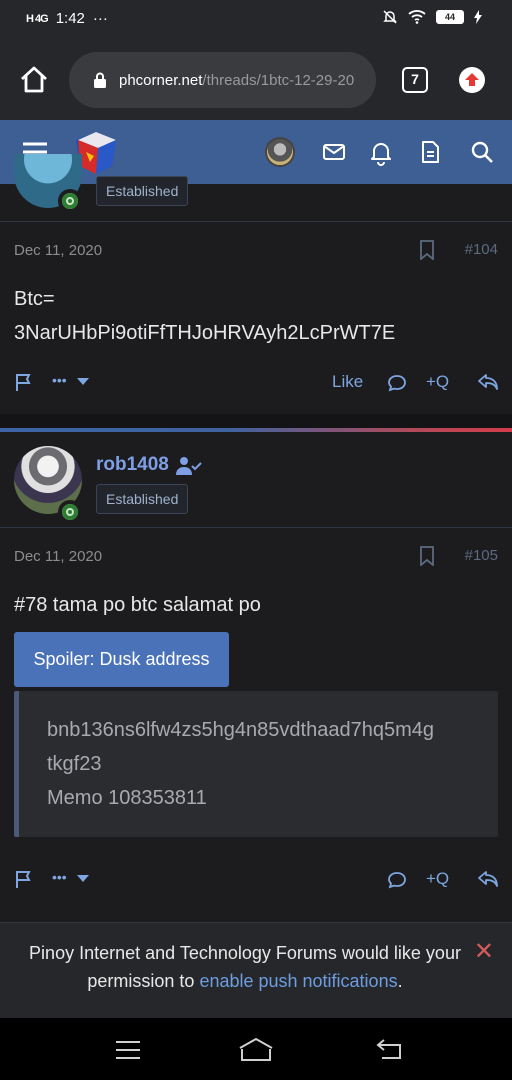 The height and width of the screenshot is (1080, 512). I want to click on bell-icon, so click(381, 152).